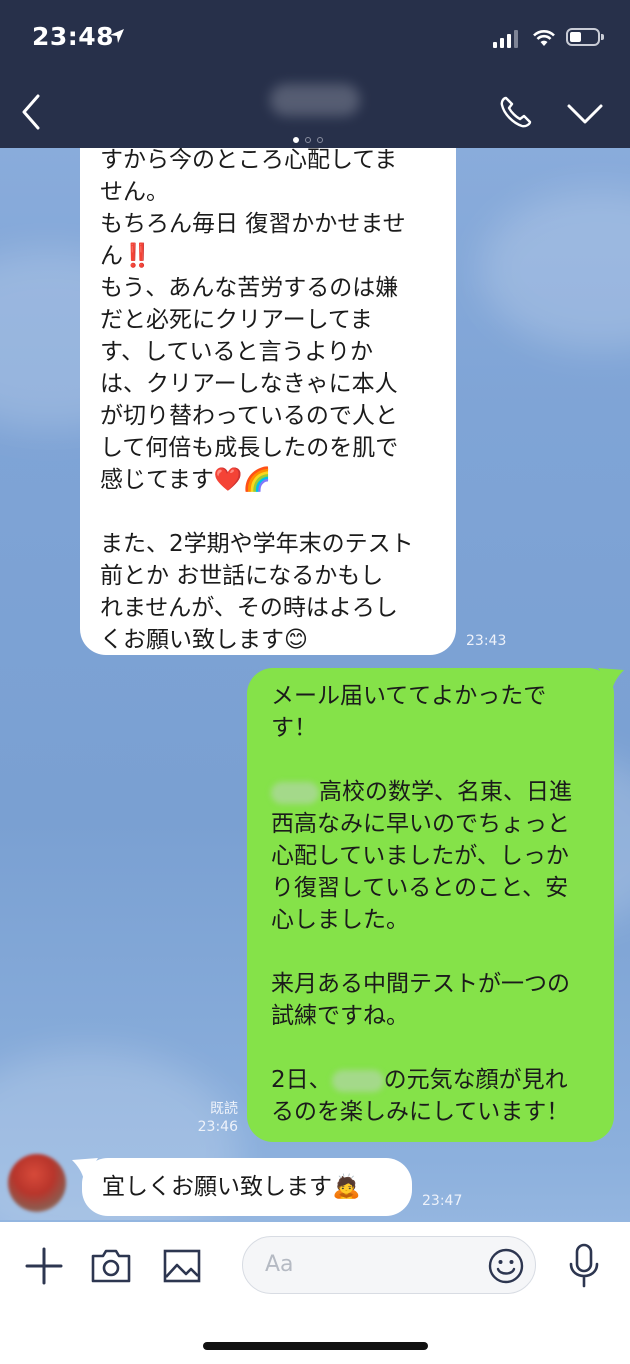 The width and height of the screenshot is (630, 1364). What do you see at coordinates (420, 984) in the screenshot?
I see `message-line: 来月ある中間テストが一つの` at bounding box center [420, 984].